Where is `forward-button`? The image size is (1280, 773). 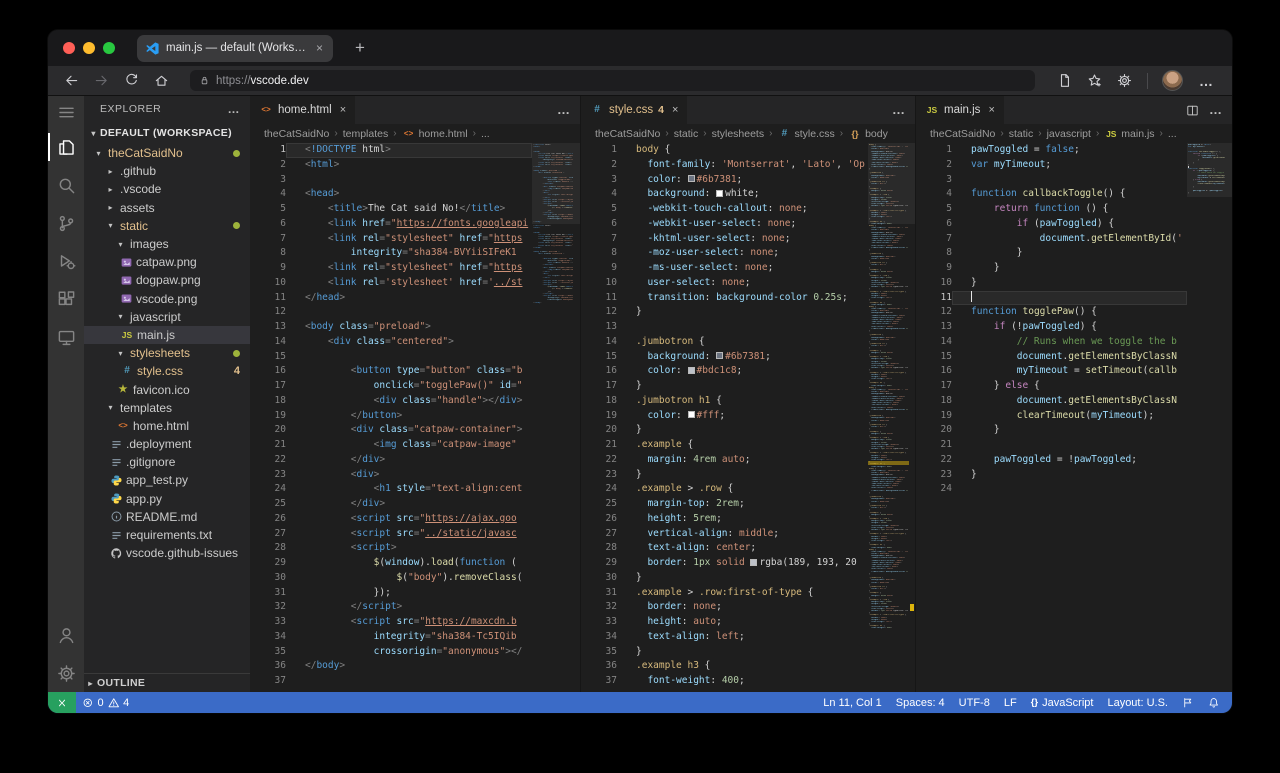
forward-button is located at coordinates (101, 81).